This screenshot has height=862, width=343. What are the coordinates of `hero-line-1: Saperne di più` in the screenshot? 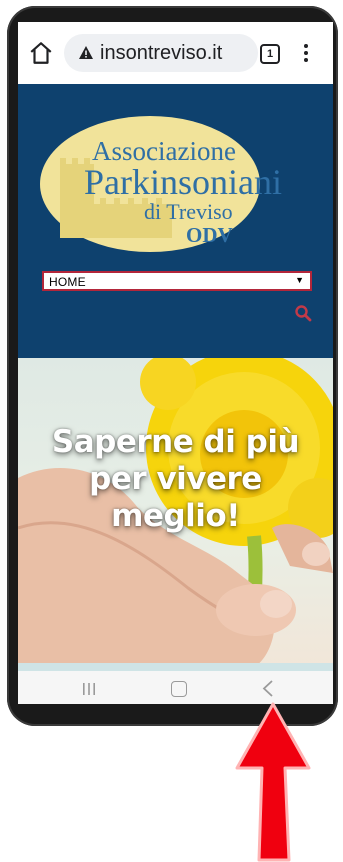 It's located at (175, 442).